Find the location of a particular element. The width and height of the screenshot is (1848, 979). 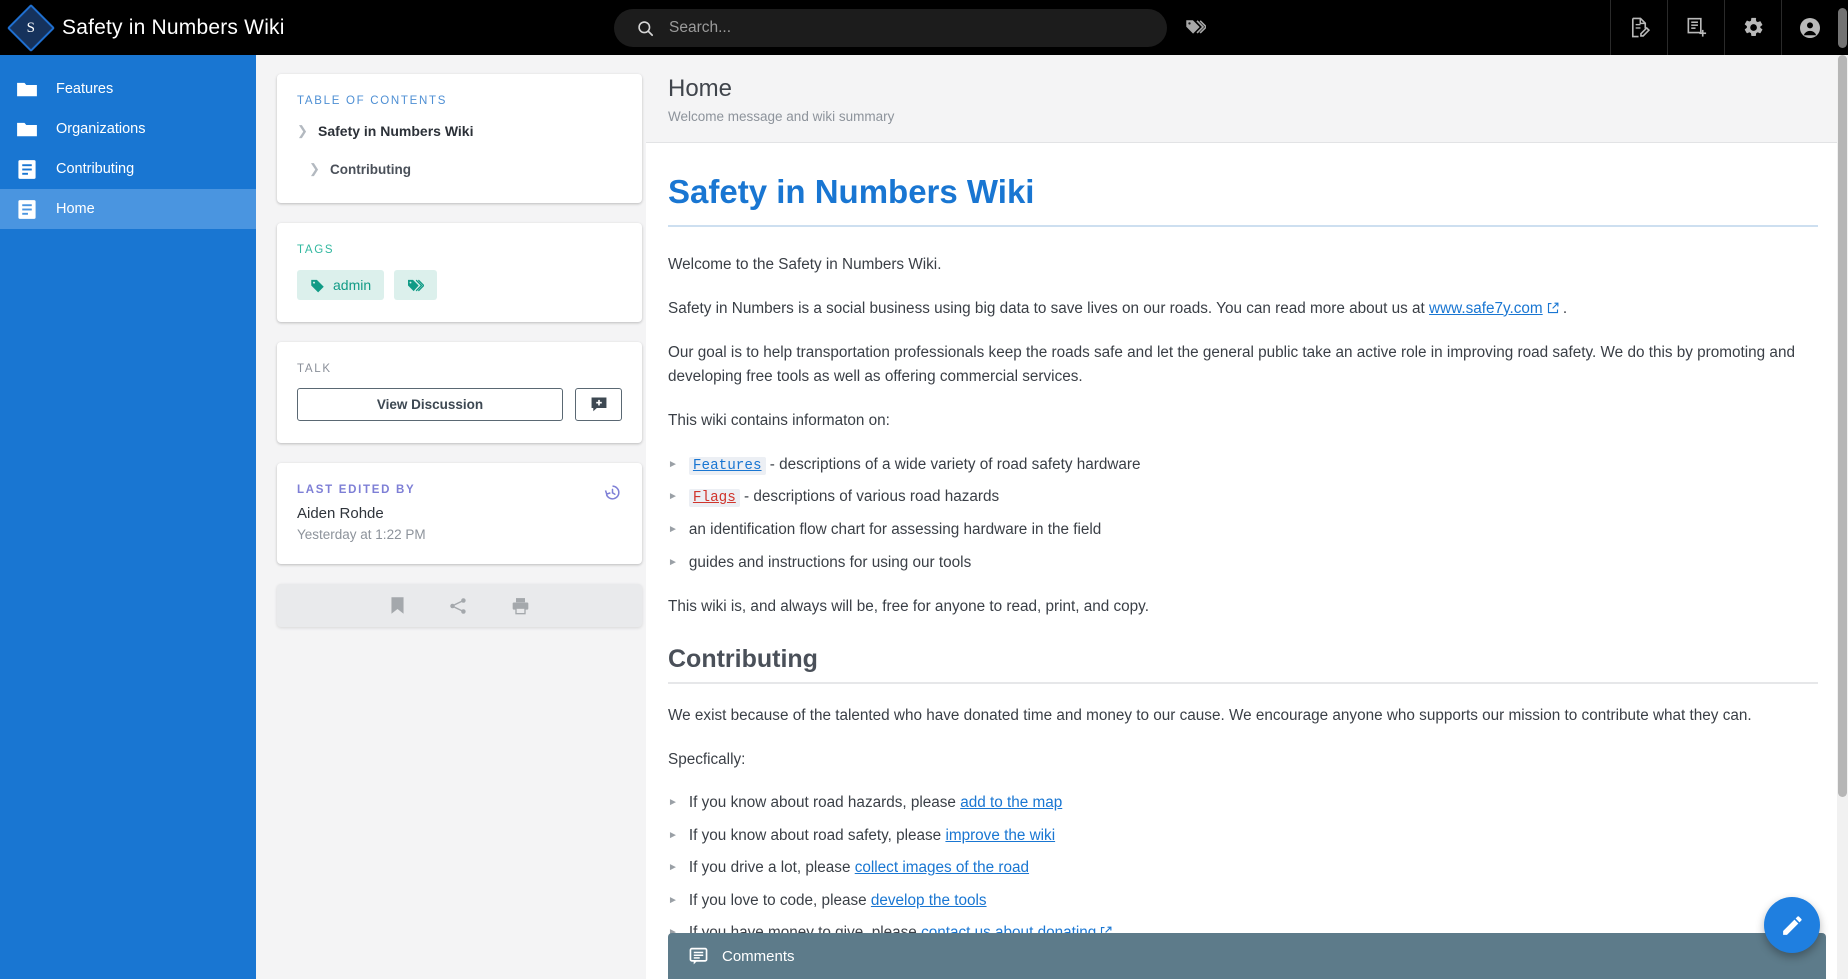

tags-card: TAGS admin is located at coordinates (459, 272).